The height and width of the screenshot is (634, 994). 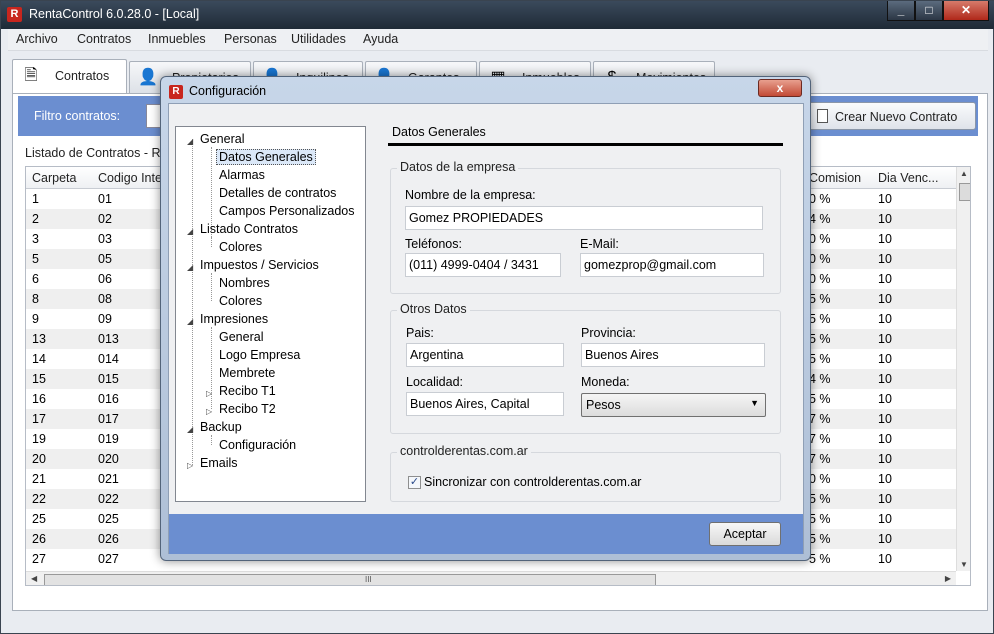 What do you see at coordinates (820, 379) in the screenshot?
I see `cell-comision: 4 %` at bounding box center [820, 379].